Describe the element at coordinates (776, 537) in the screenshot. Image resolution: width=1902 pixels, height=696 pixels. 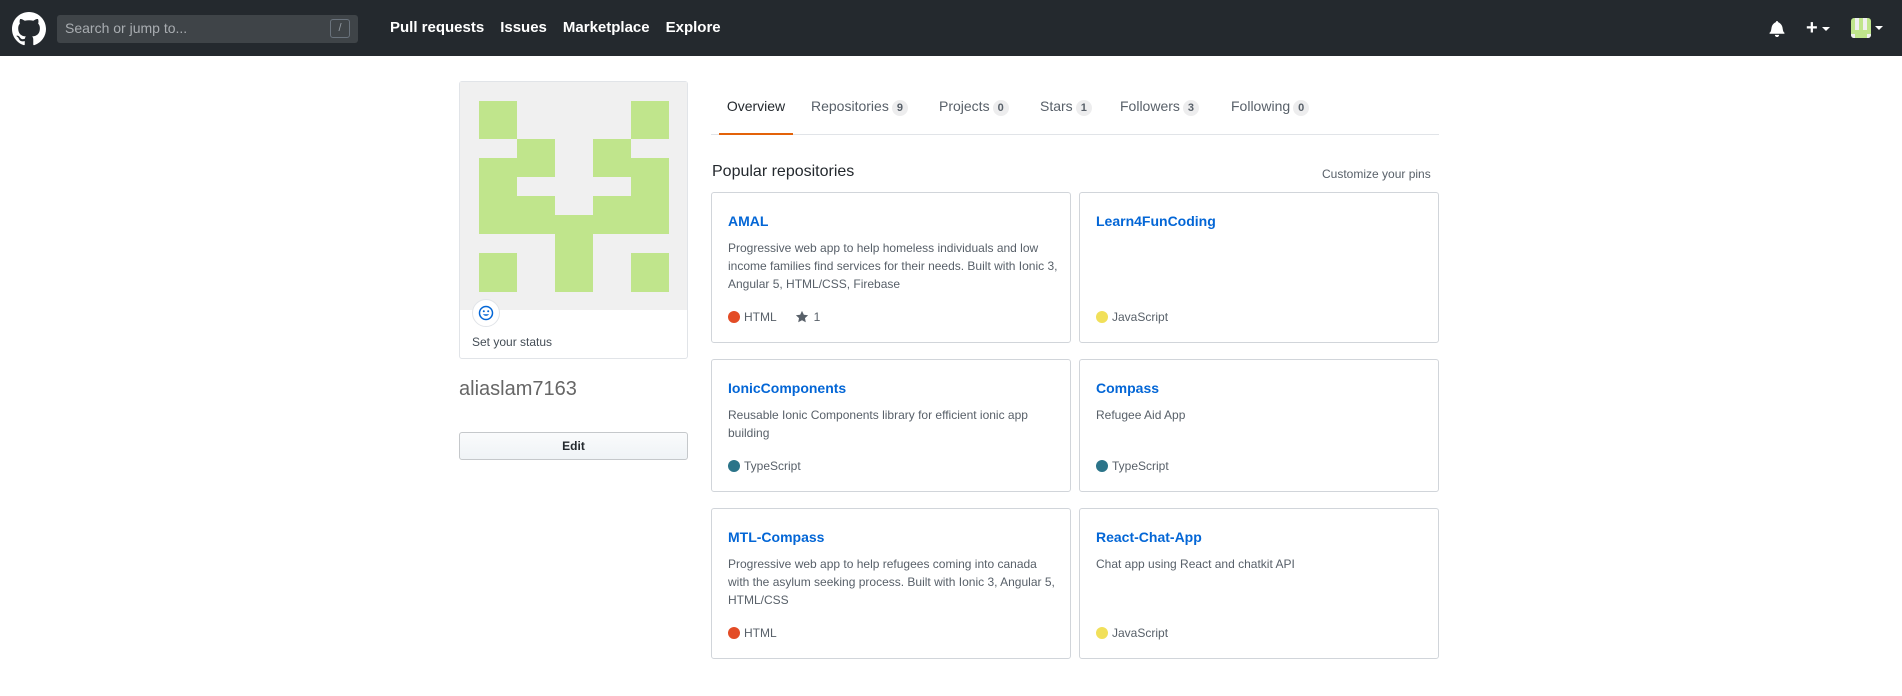
I see `repo-name-link: MTL-Compass` at that location.